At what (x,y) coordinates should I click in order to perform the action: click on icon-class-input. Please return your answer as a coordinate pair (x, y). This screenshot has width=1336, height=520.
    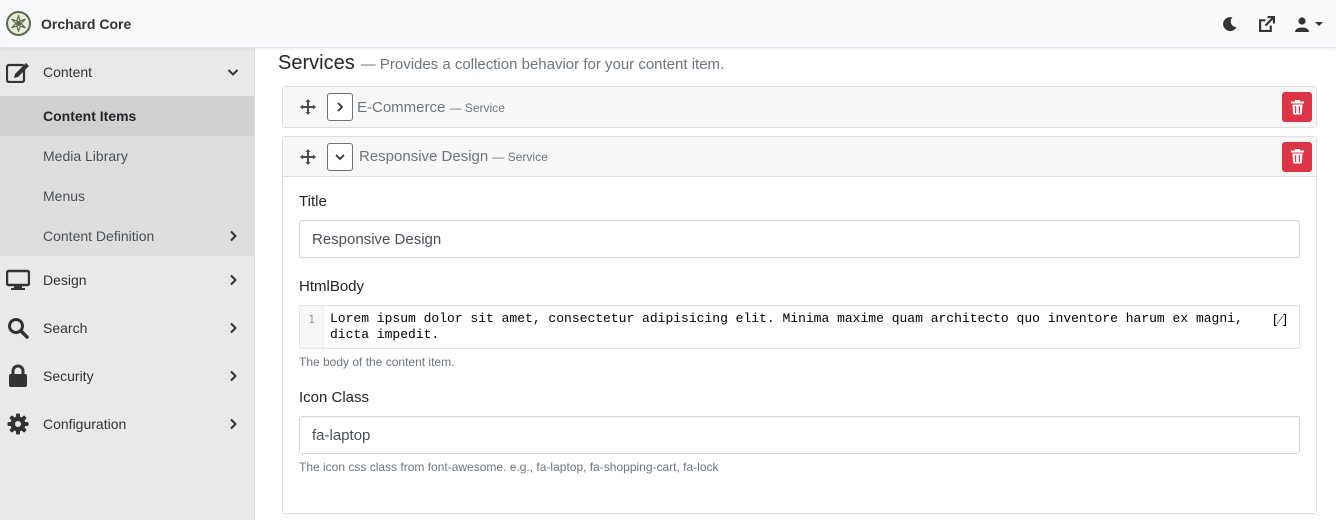
    Looking at the image, I should click on (799, 435).